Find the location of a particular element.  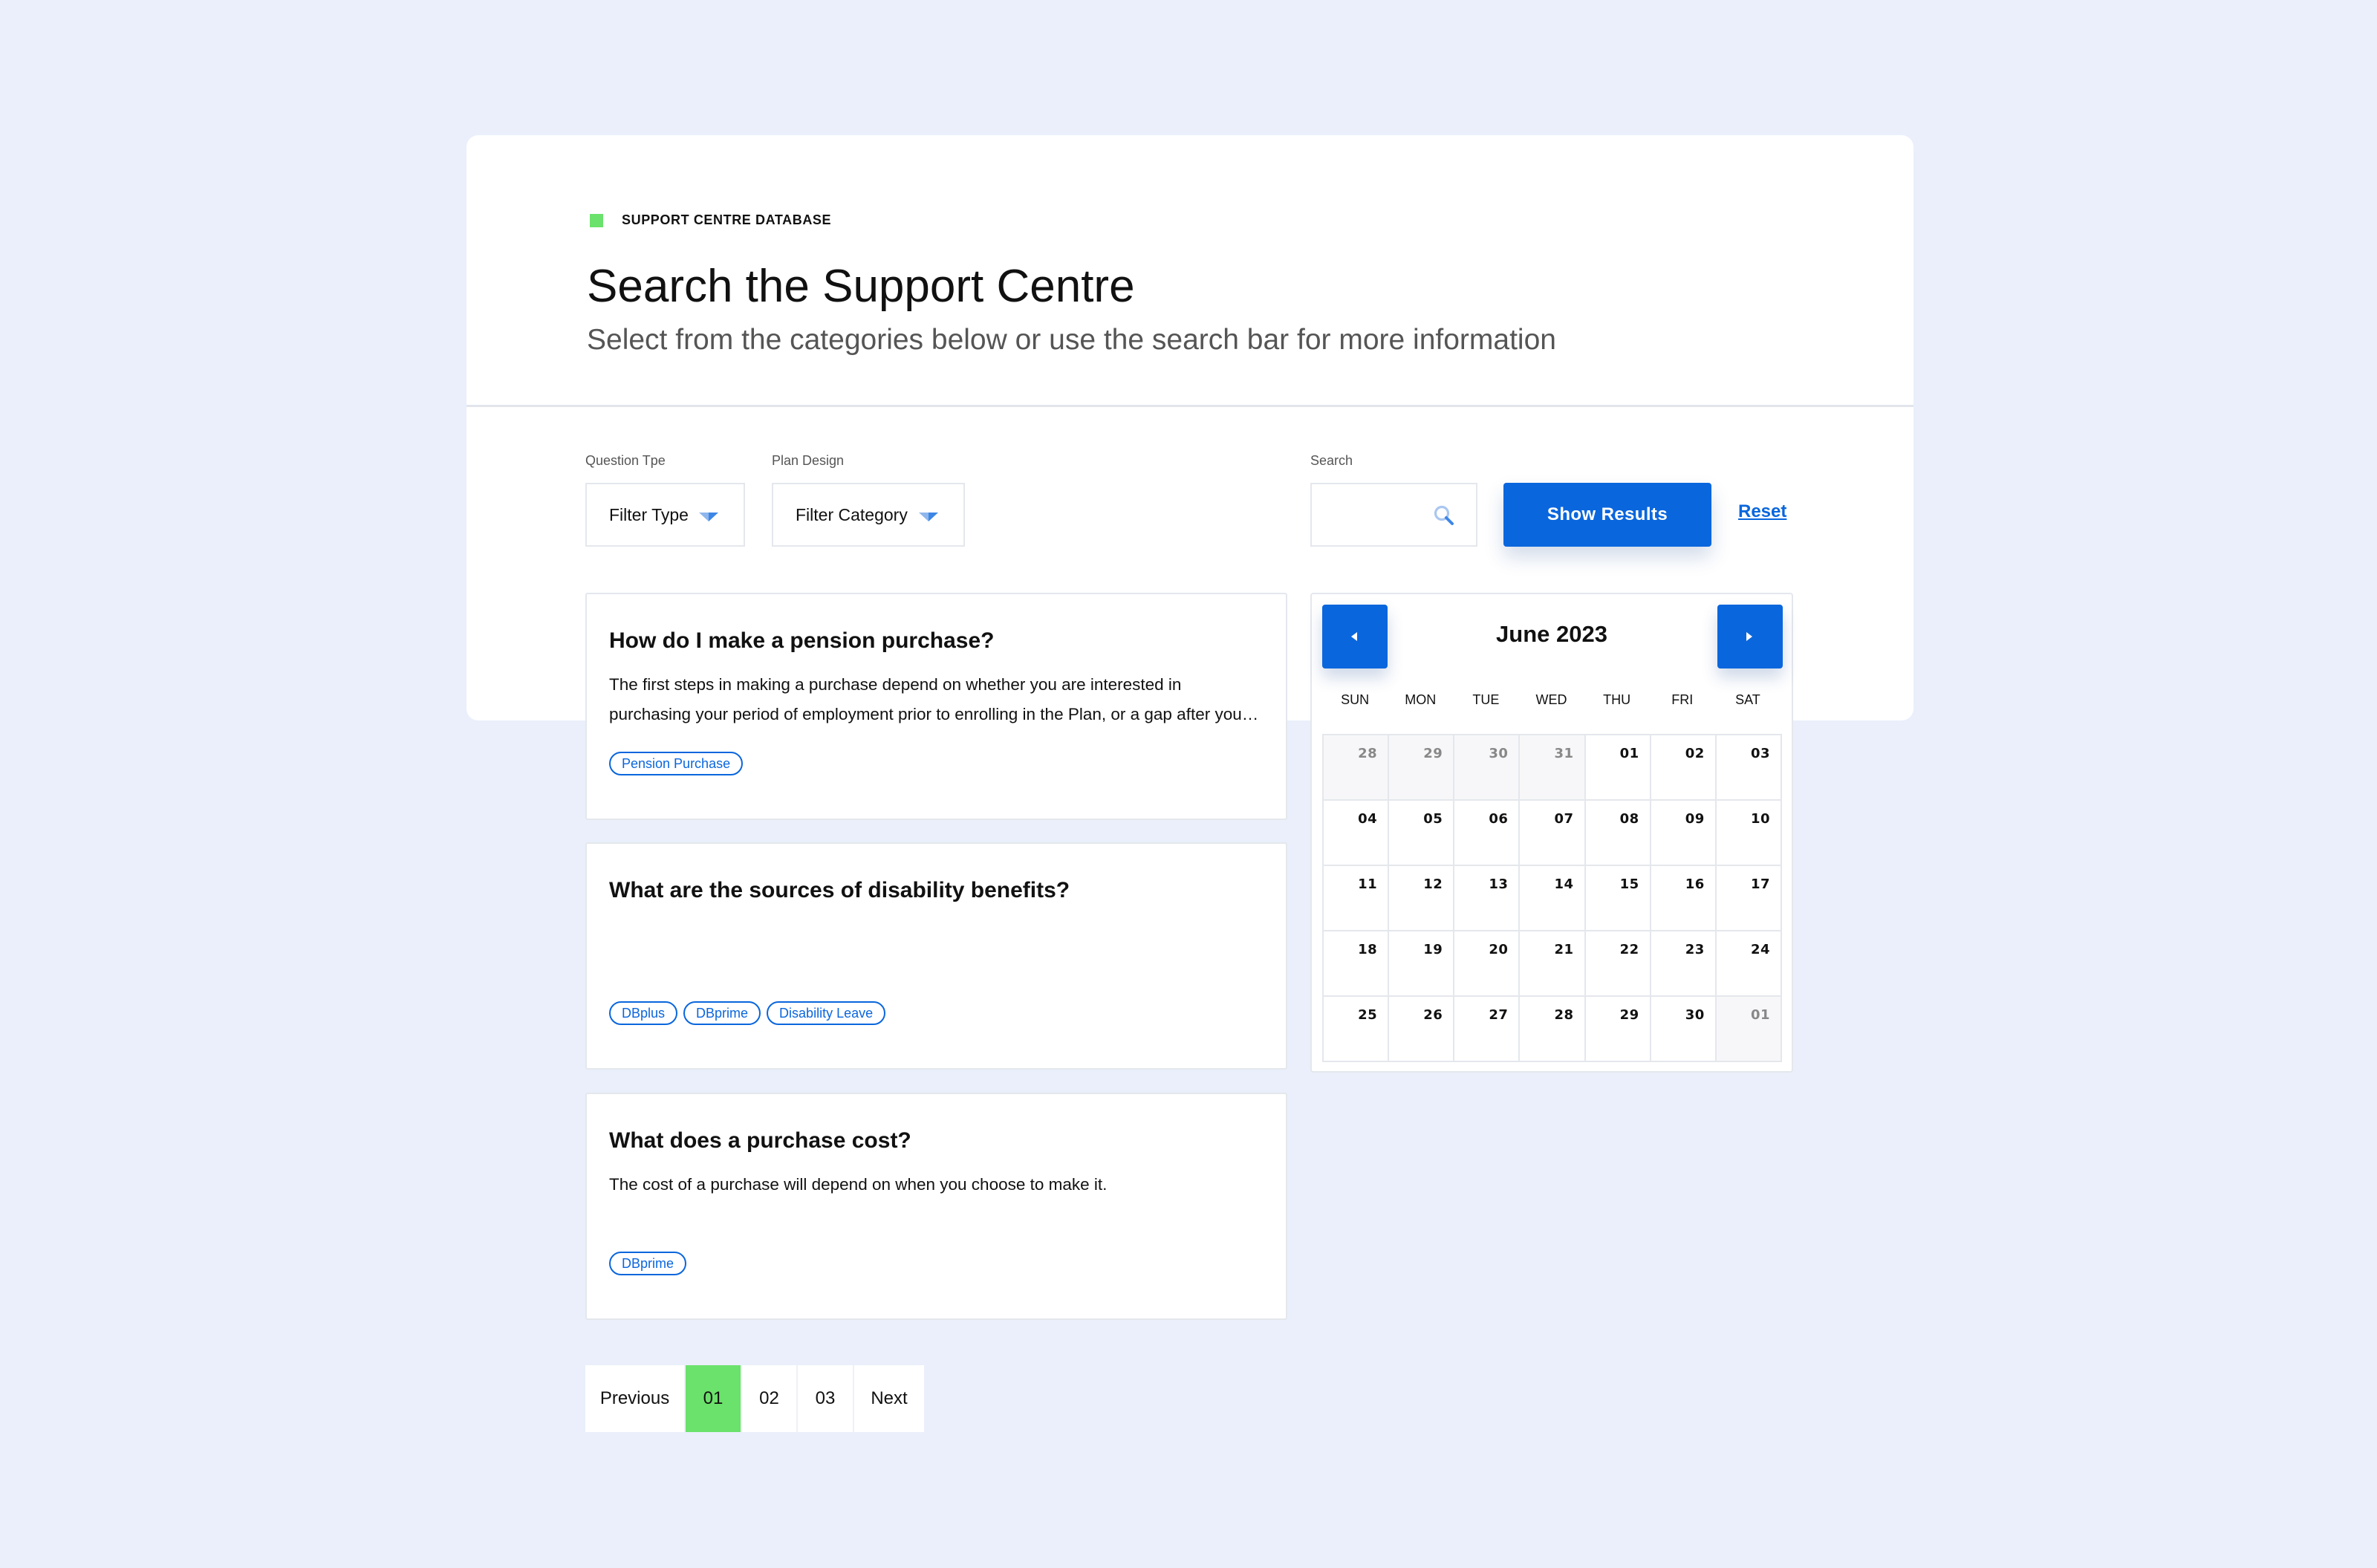

calendar-day-number: 07 is located at coordinates (1564, 819).